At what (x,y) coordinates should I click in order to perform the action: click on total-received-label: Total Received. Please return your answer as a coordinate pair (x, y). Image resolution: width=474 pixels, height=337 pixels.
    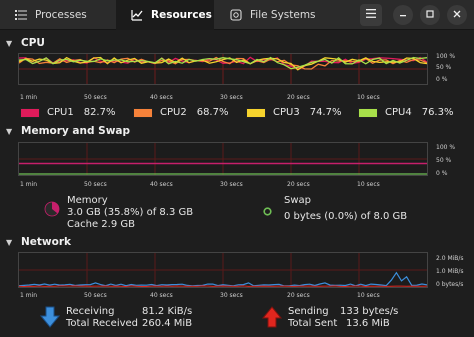
    Looking at the image, I should click on (102, 323).